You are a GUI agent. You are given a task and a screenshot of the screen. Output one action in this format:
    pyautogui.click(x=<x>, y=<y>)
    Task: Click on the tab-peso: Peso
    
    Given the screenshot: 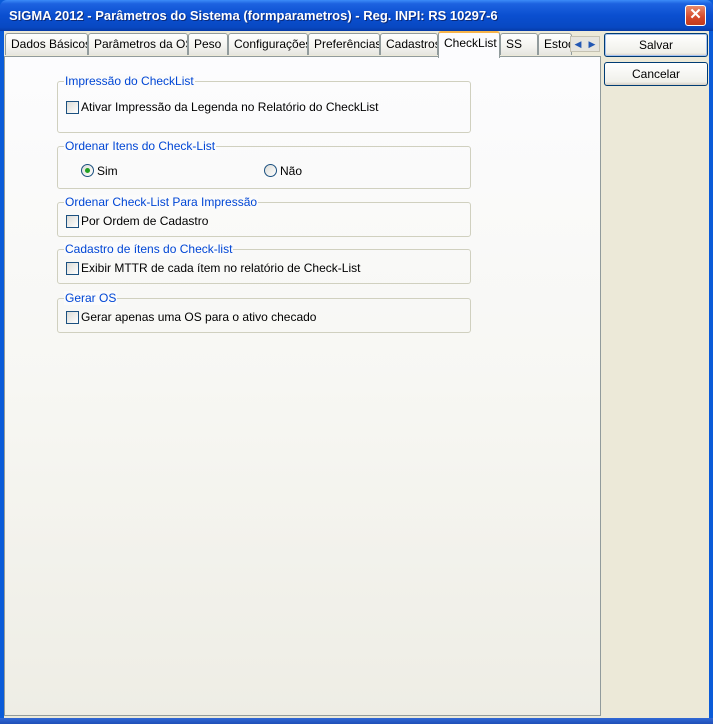 What is the action you would take?
    pyautogui.click(x=208, y=44)
    